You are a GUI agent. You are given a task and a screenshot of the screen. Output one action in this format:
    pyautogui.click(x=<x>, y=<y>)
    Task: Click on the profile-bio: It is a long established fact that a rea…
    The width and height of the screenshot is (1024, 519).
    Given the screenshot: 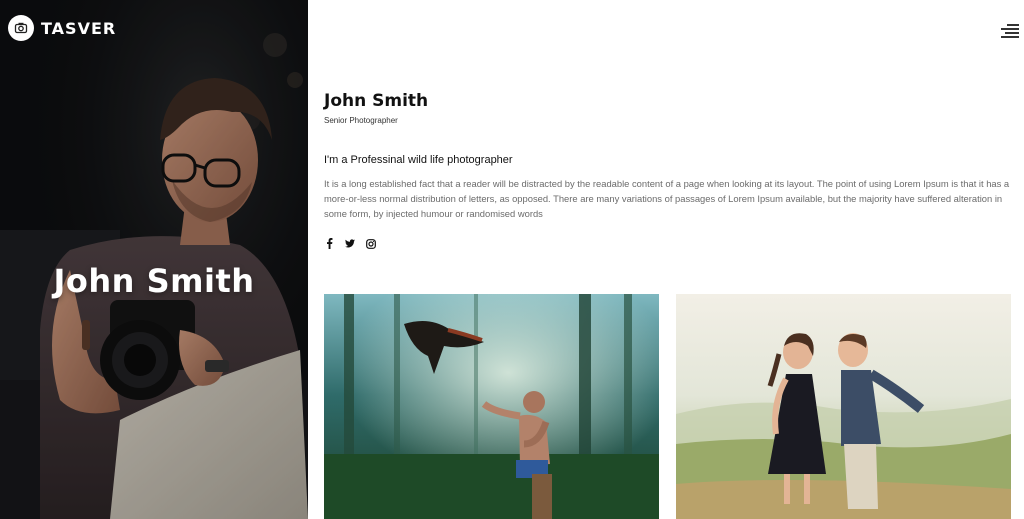 What is the action you would take?
    pyautogui.click(x=667, y=198)
    